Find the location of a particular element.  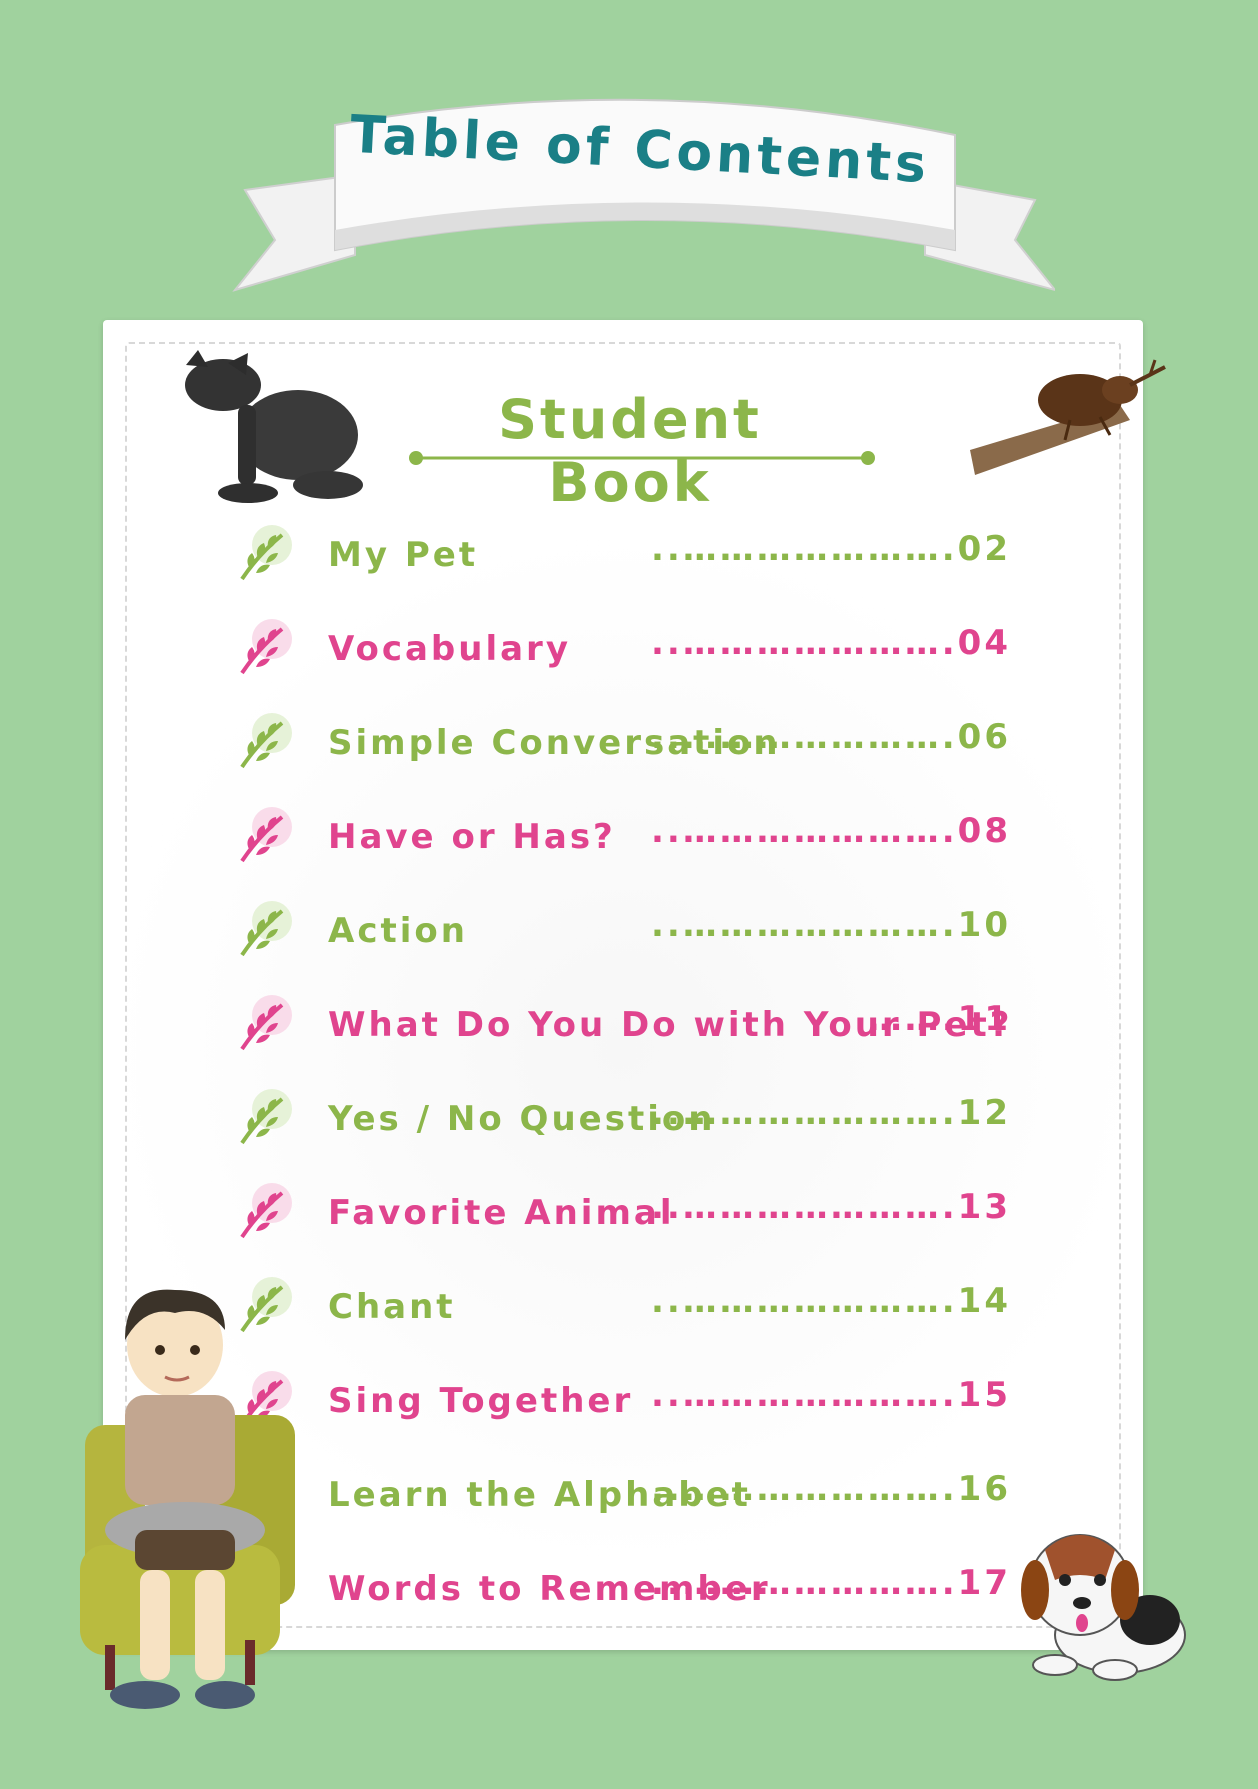

toc-item-page: ..………………….15 is located at coordinates (830, 1395).